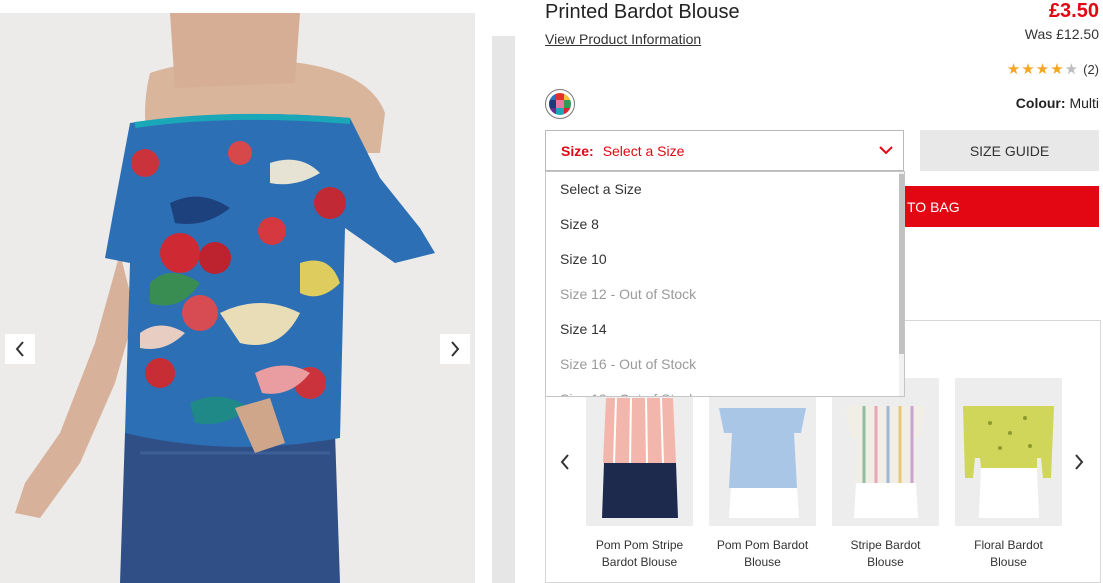 The image size is (1103, 583). What do you see at coordinates (1079, 462) in the screenshot?
I see `rec-next-button` at bounding box center [1079, 462].